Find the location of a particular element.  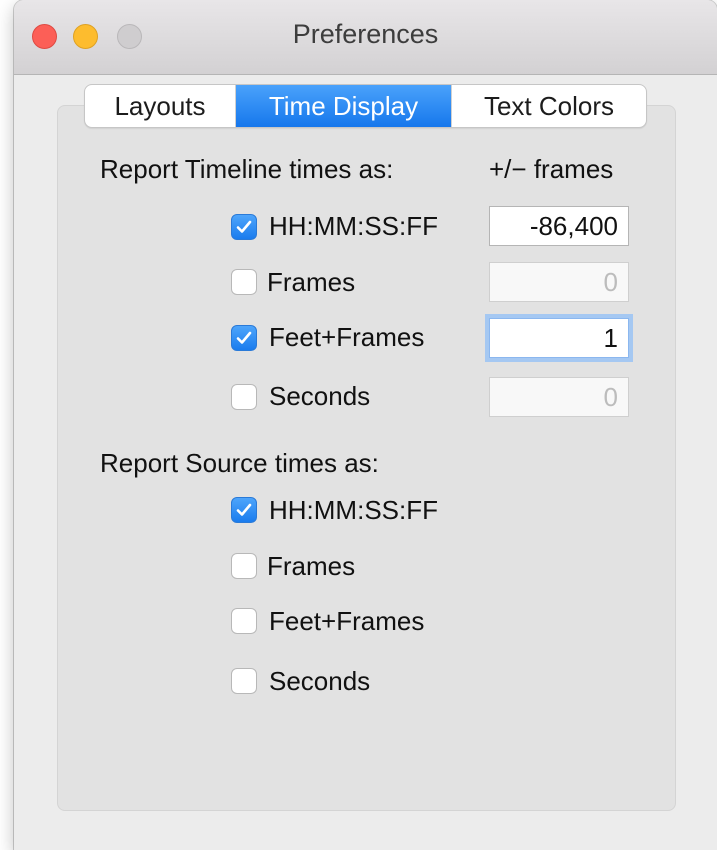

title-bar: Preferences is located at coordinates (365, 37).